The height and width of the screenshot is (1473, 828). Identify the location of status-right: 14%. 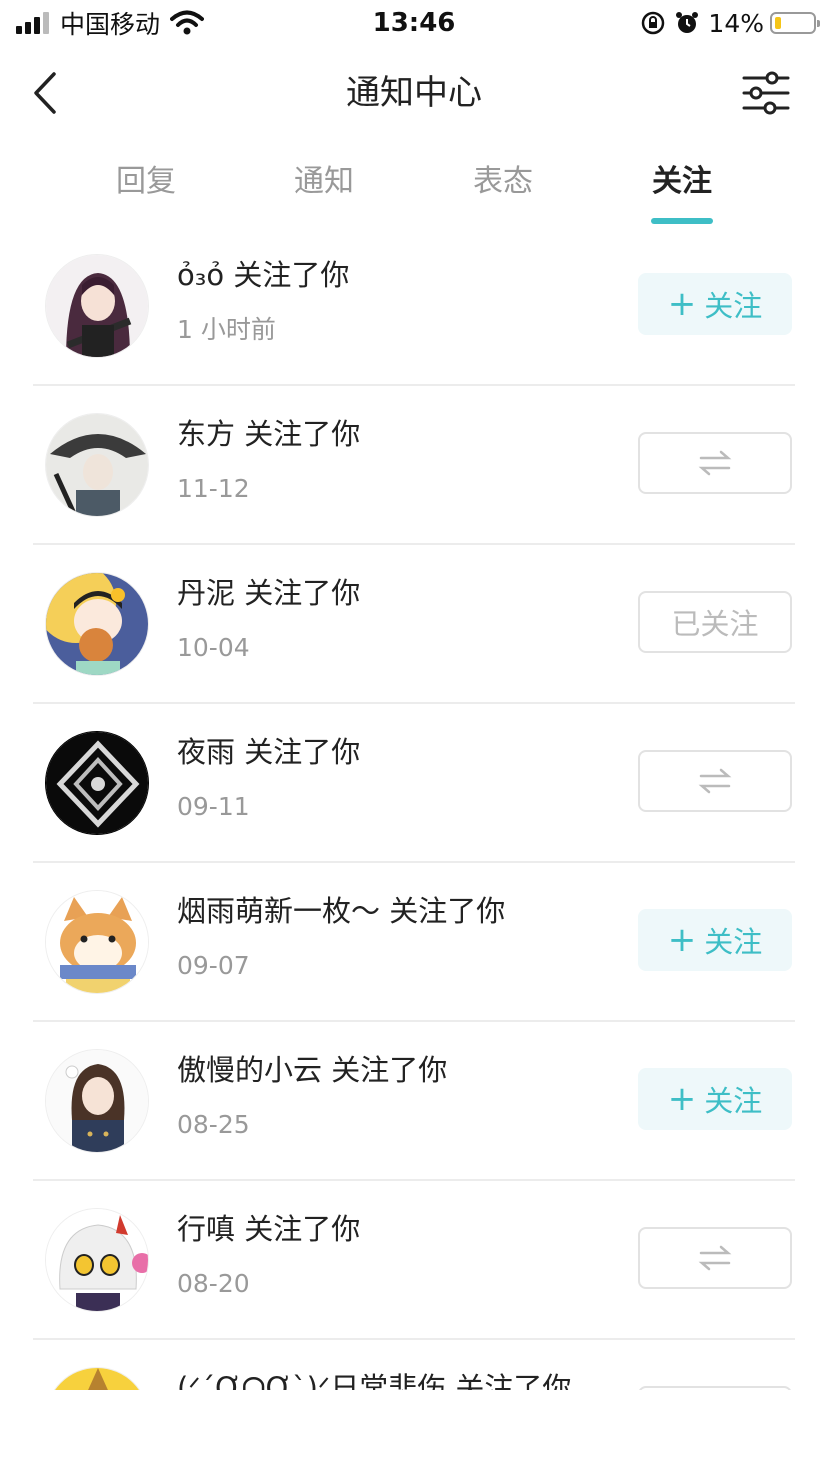
(726, 23).